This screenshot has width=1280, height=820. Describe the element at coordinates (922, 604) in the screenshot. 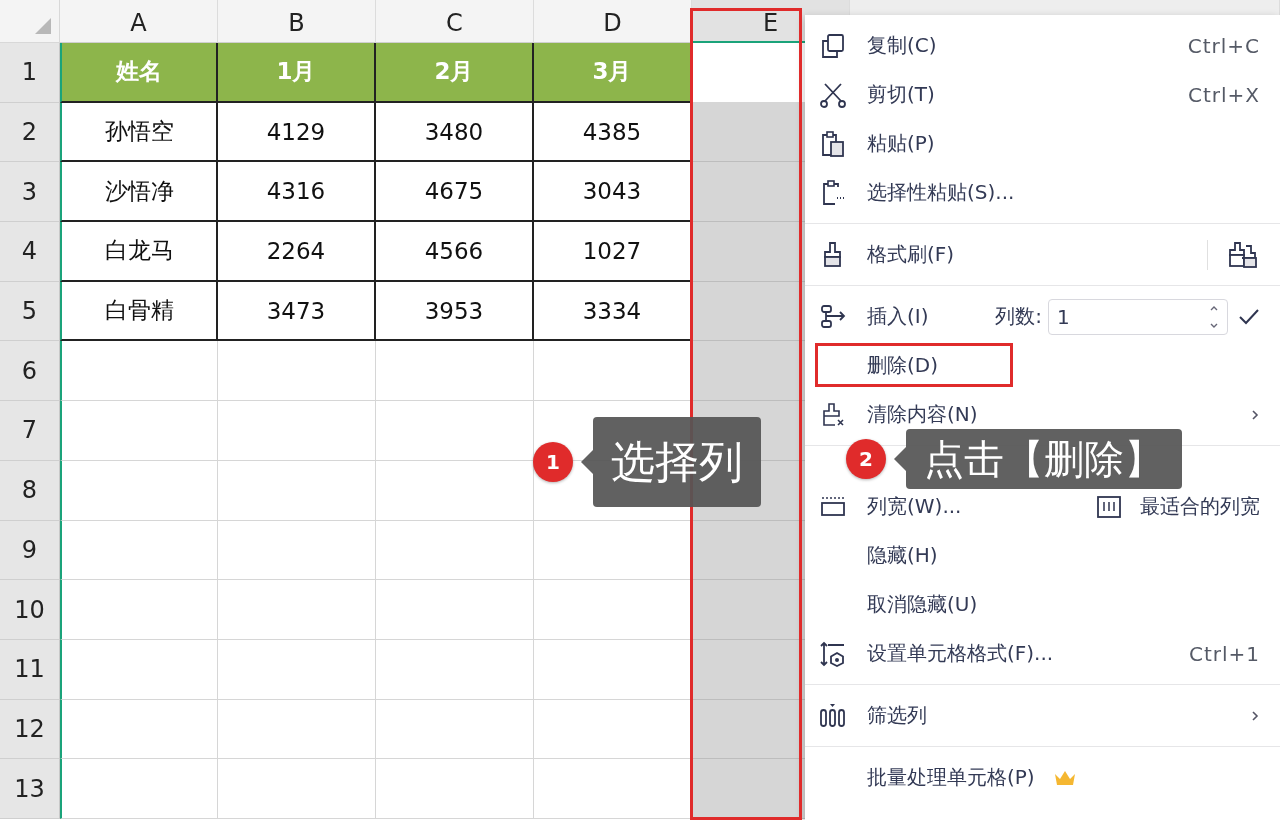

I see `menu-item: 取消隐藏(U)` at that location.